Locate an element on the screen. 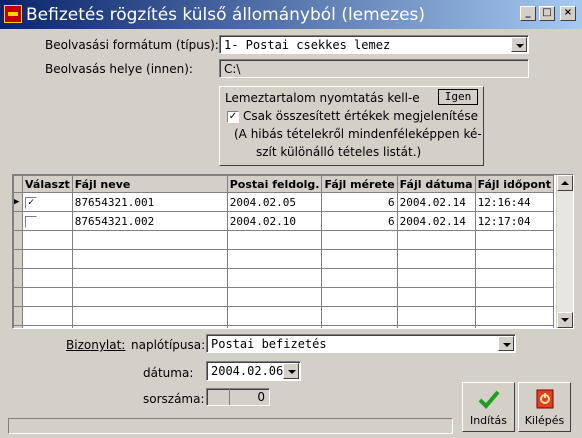 This screenshot has height=438, width=582. row-selector is located at coordinates (18, 221).